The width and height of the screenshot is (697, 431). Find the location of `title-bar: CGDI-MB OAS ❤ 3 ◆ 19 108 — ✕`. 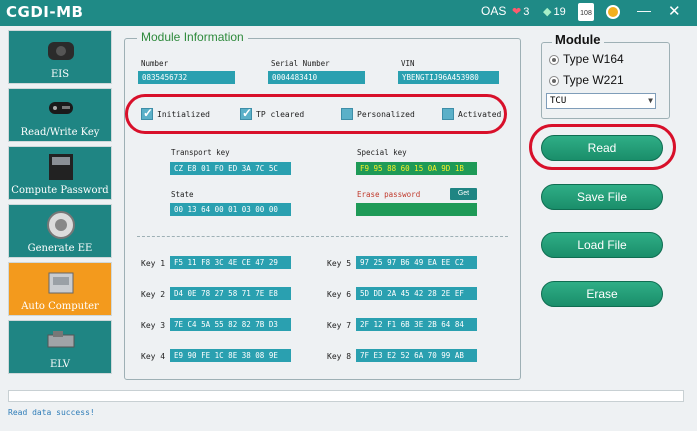

title-bar: CGDI-MB OAS ❤ 3 ◆ 19 108 — ✕ is located at coordinates (348, 13).